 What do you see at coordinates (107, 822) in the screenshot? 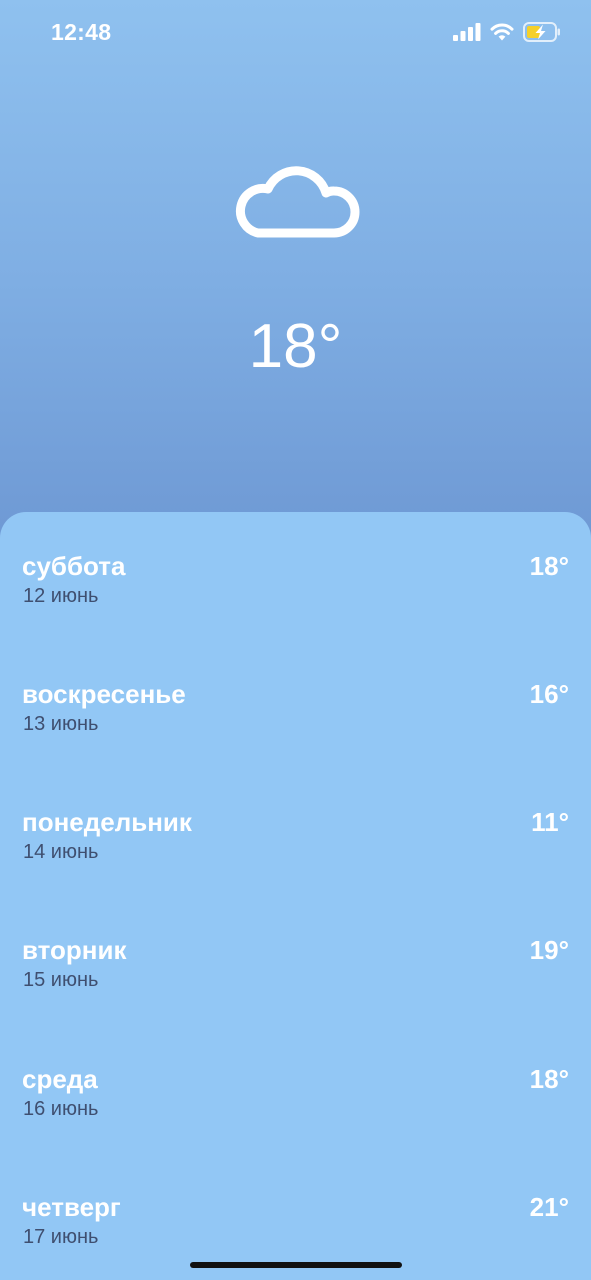
I see `forecast-day-name: понедельник` at bounding box center [107, 822].